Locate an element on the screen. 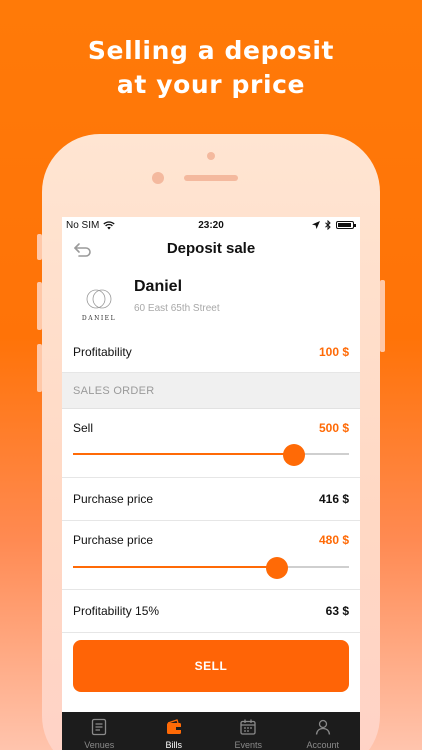  tab-label: Events is located at coordinates (248, 745).